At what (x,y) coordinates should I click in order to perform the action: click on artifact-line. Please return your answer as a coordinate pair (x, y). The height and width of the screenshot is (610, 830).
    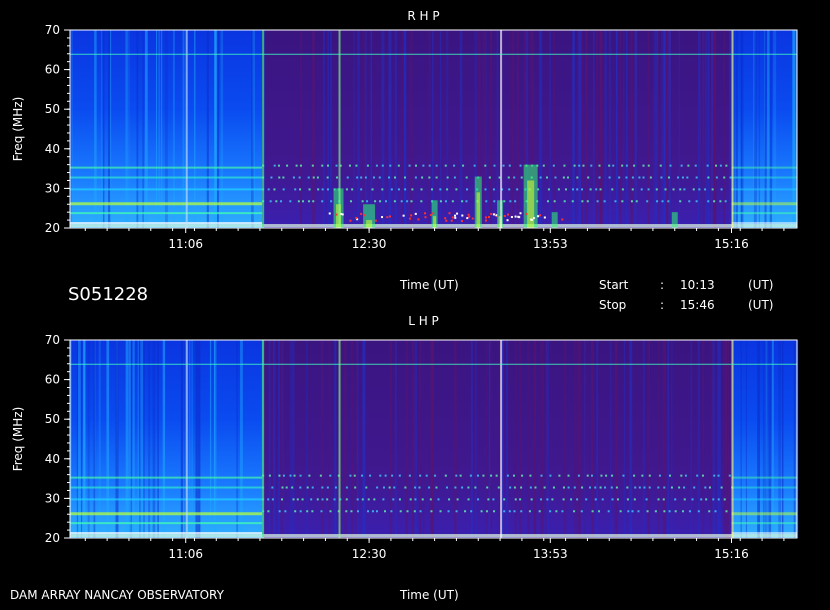
    Looking at the image, I should click on (732, 439).